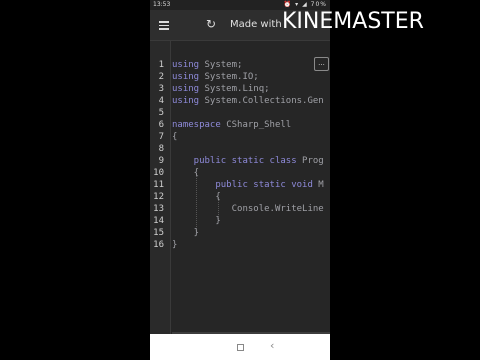 Image resolution: width=480 pixels, height=360 pixels. I want to click on wifi-icon: ▾, so click(297, 4).